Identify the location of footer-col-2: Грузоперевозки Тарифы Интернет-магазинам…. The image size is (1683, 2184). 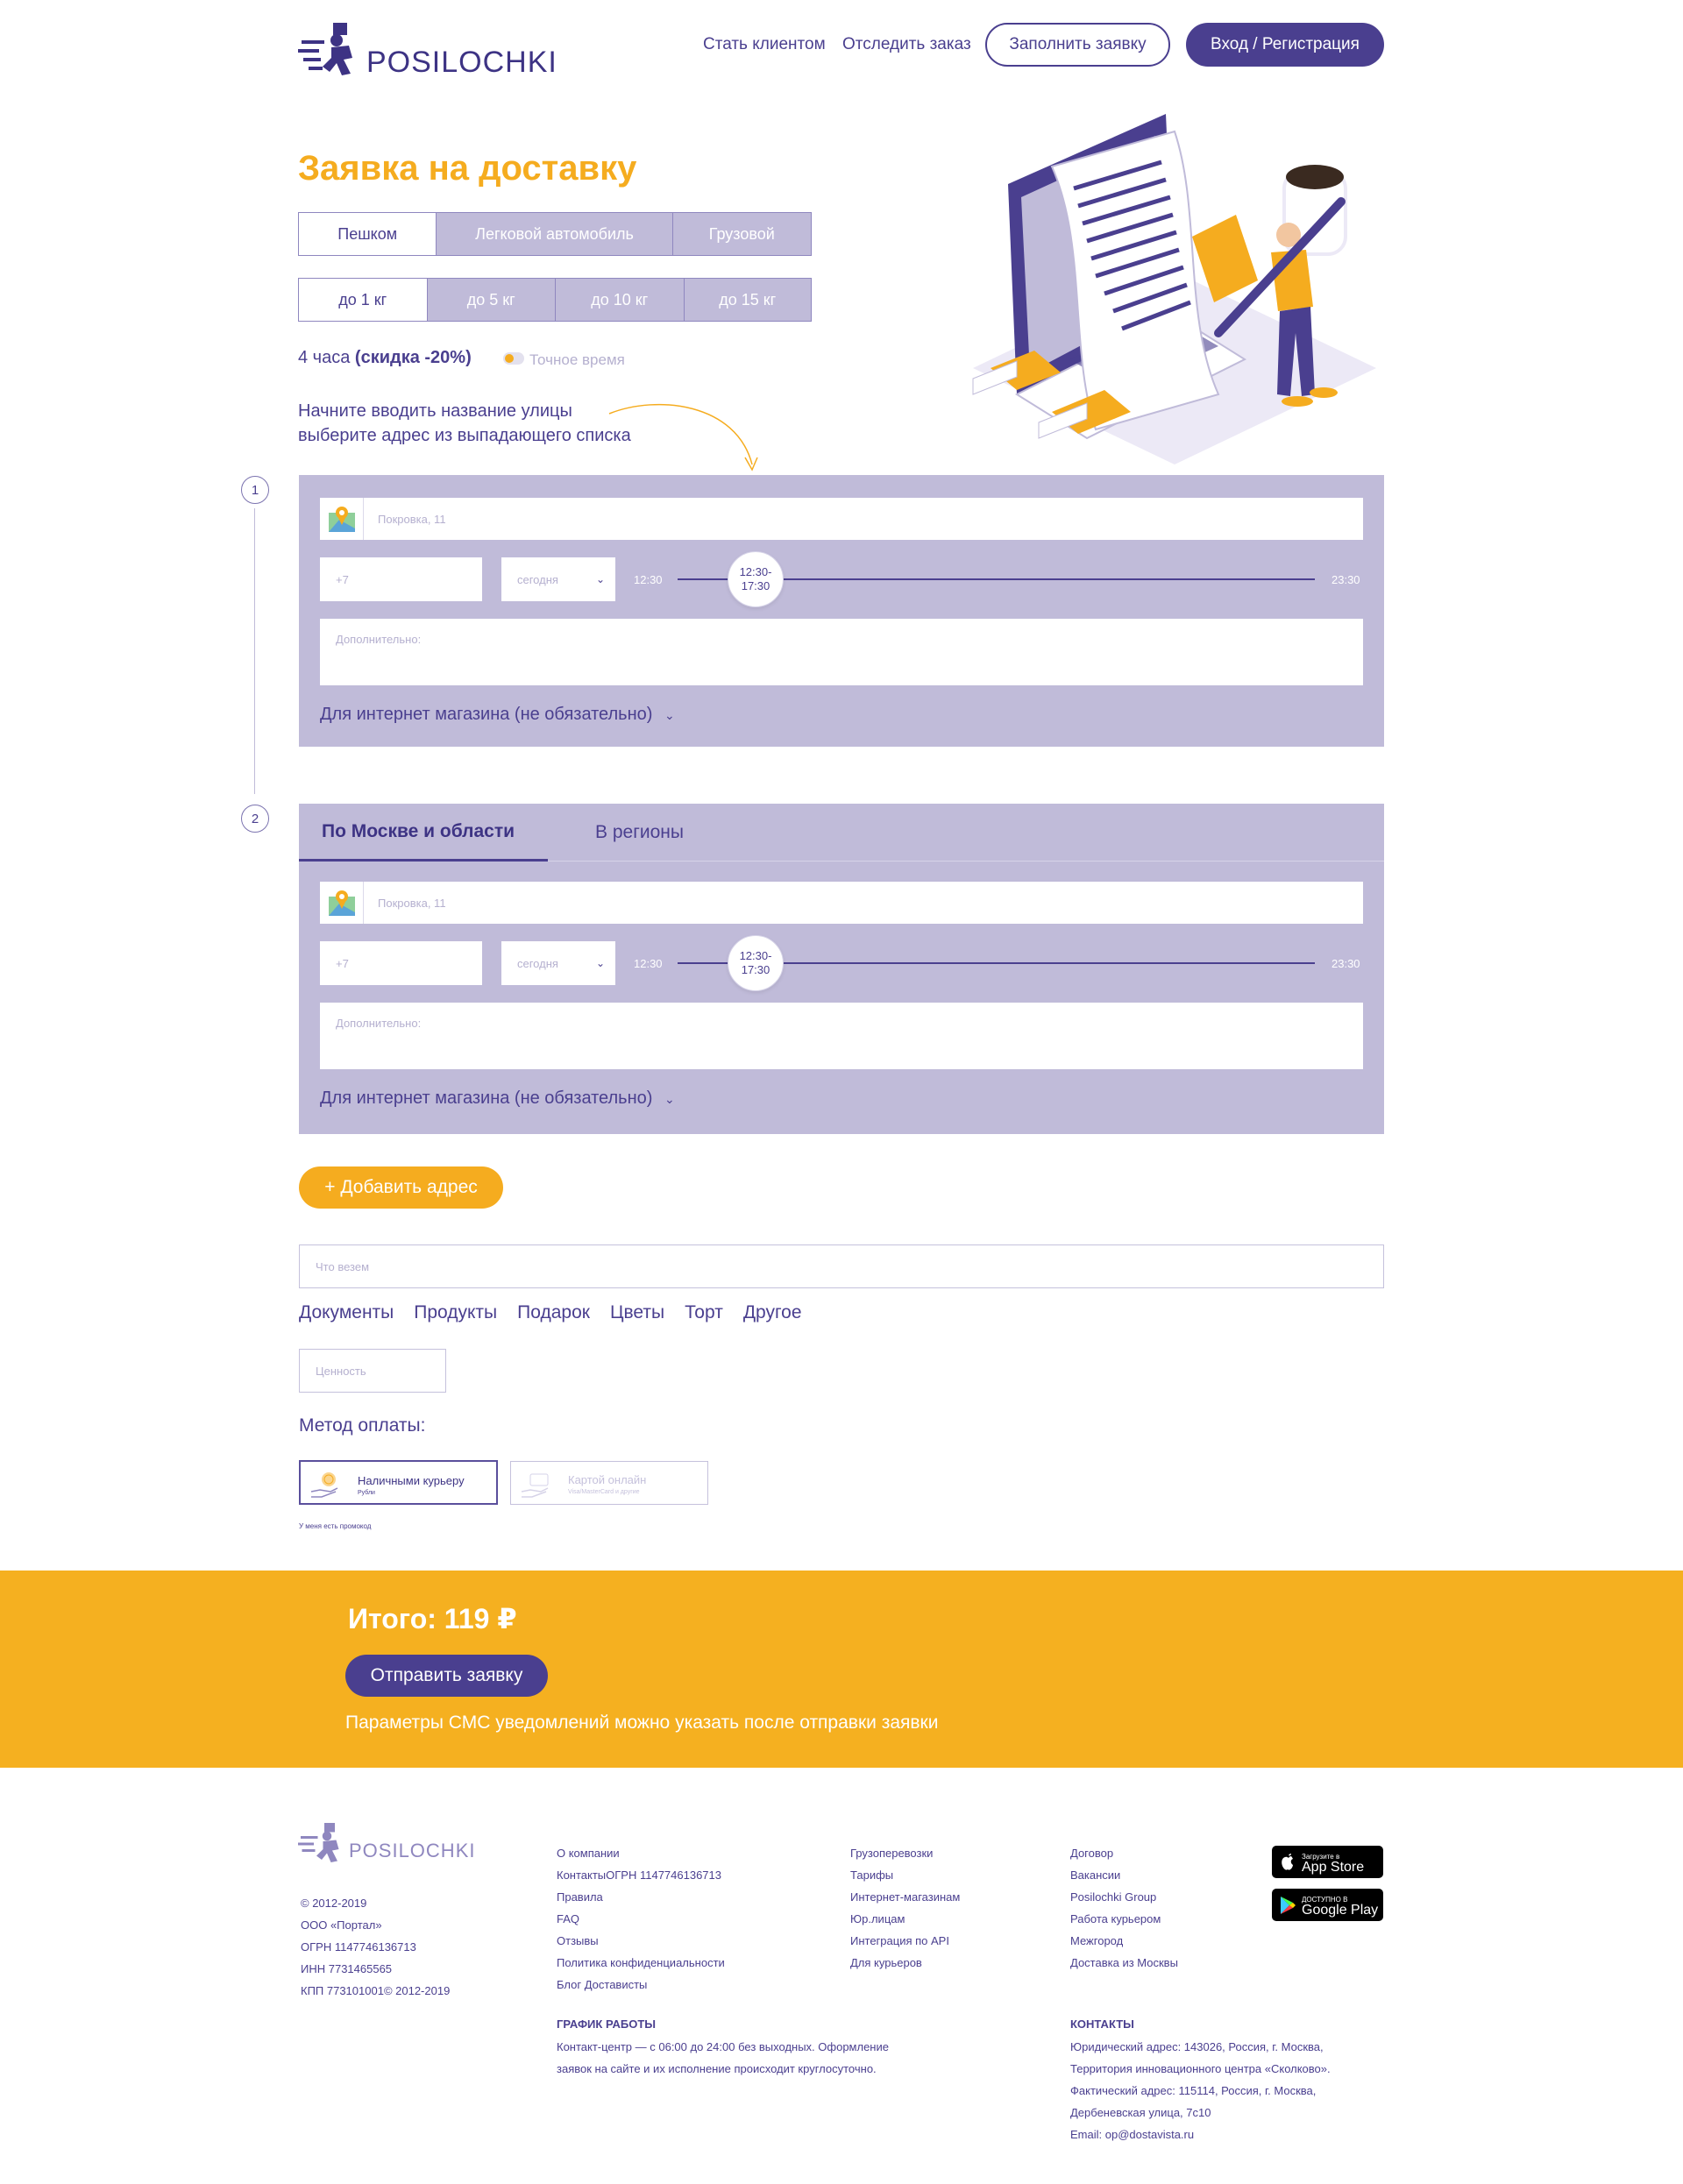
(905, 1908).